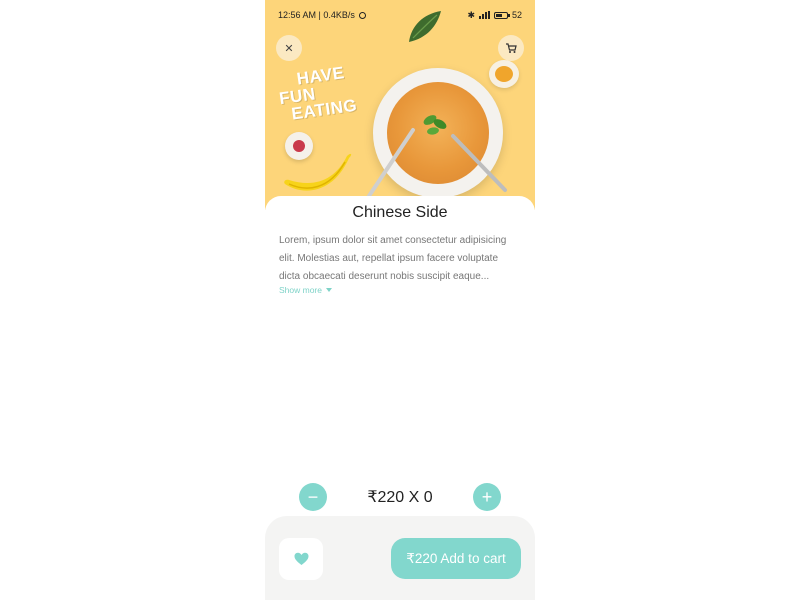 Image resolution: width=800 pixels, height=600 pixels. What do you see at coordinates (316, 15) in the screenshot?
I see `status-time: 12:56 AM | 0.4KB/s` at bounding box center [316, 15].